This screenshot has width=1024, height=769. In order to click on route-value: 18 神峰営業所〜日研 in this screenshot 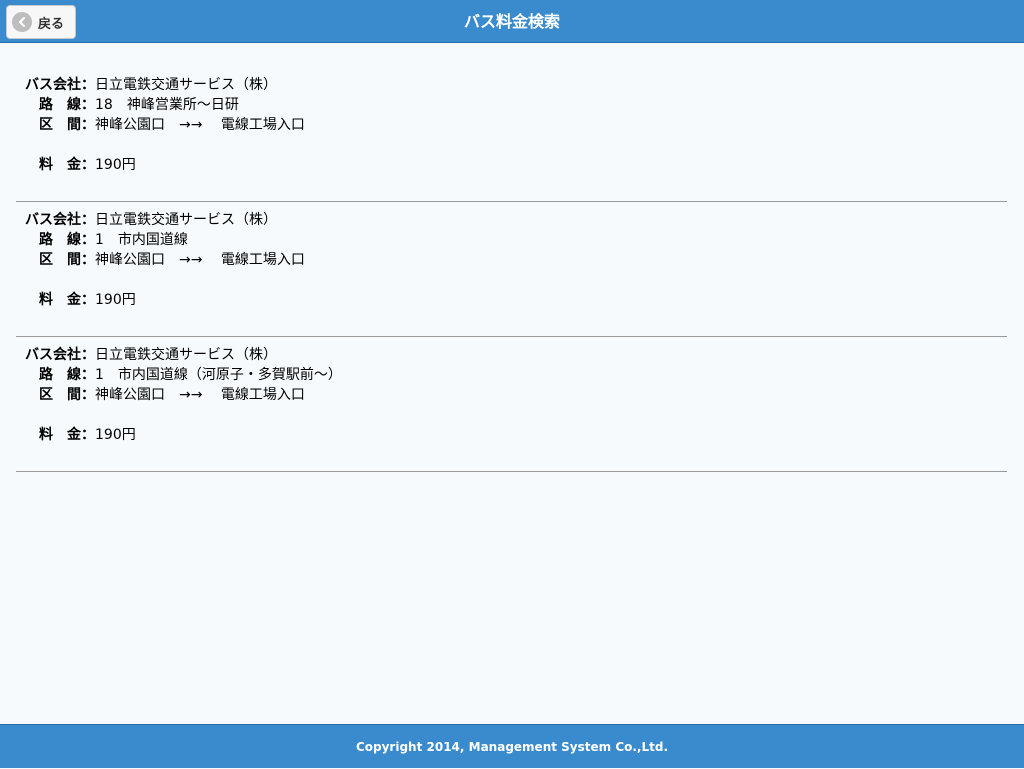, I will do `click(167, 105)`.